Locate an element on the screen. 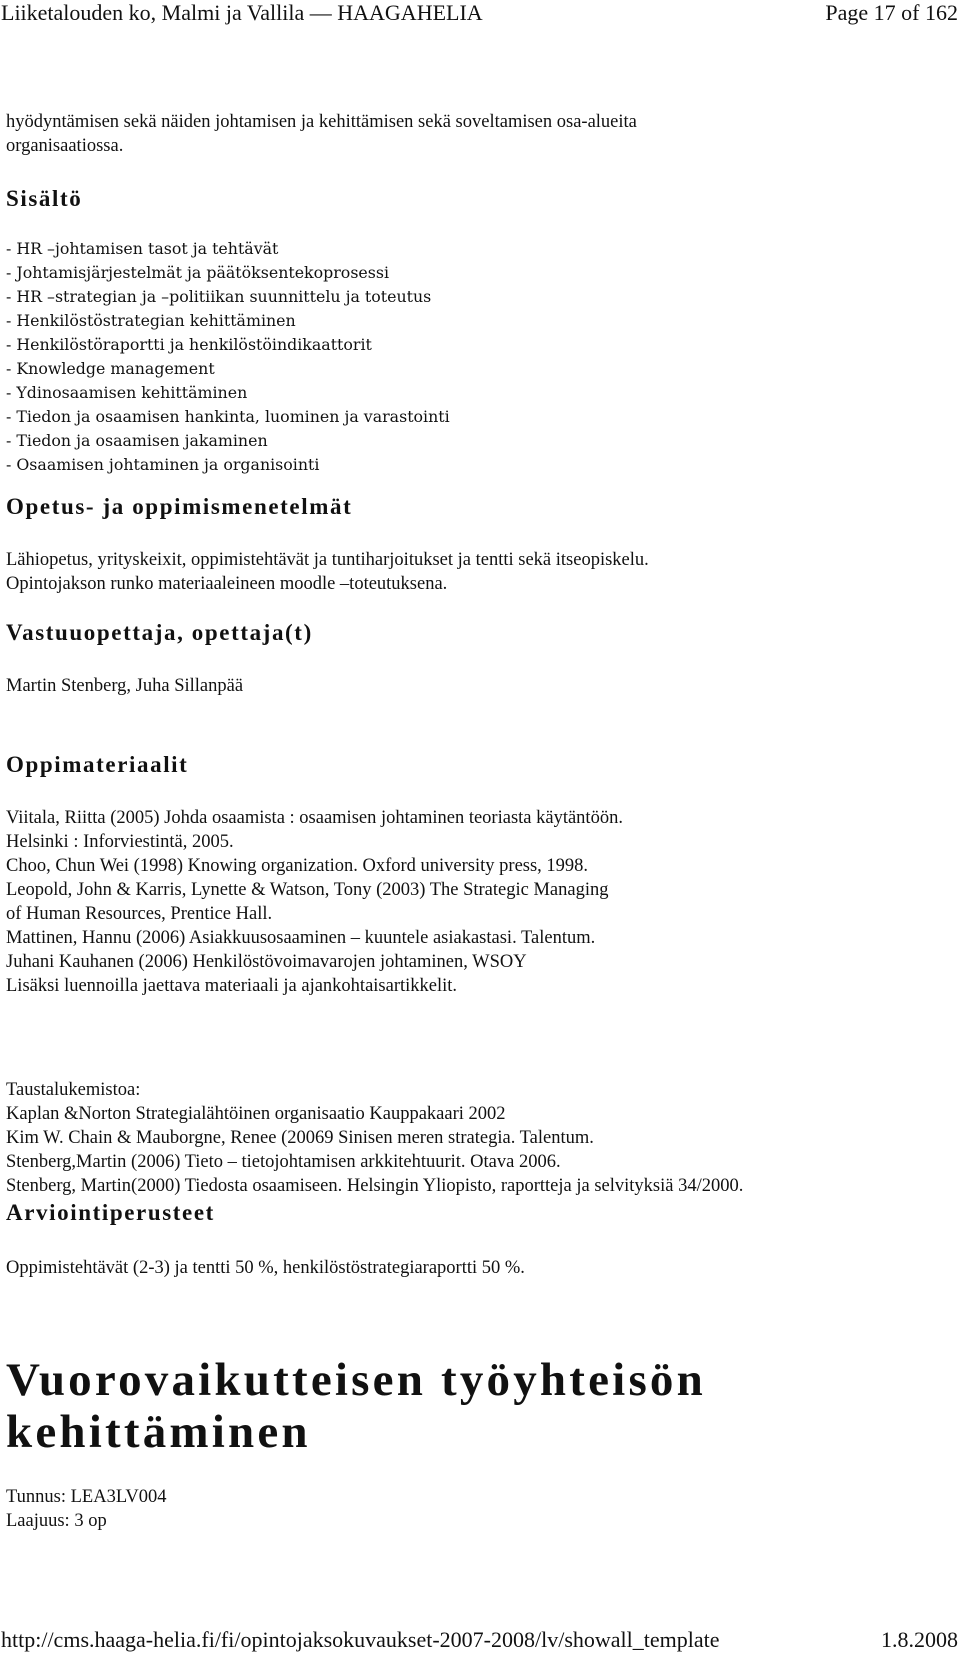  material-line: Helsinki : Inforviestintä, 2005. is located at coordinates (120, 842).